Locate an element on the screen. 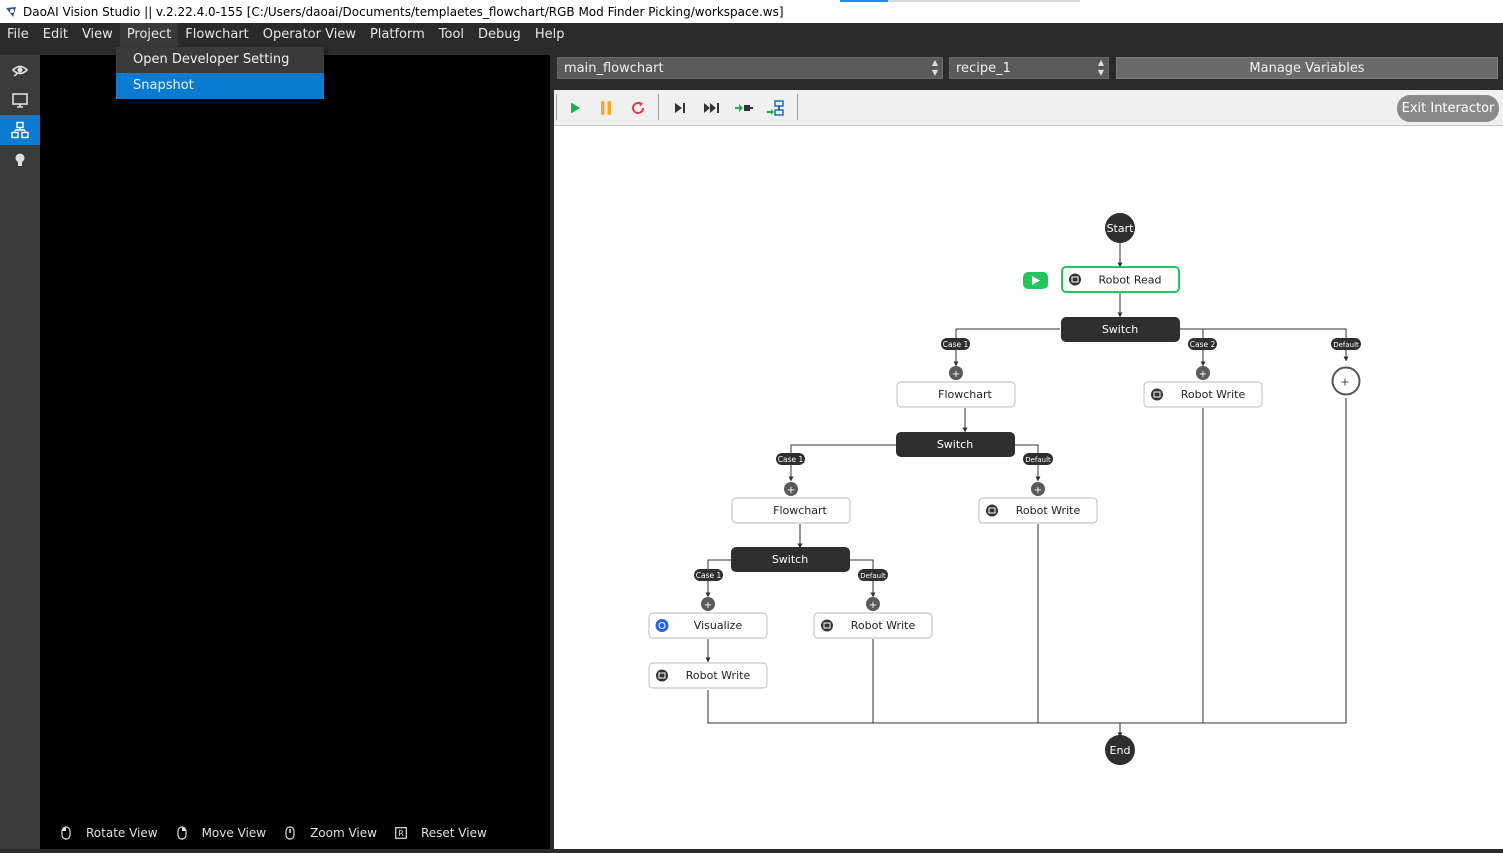  menu-platform: Platform is located at coordinates (397, 35).